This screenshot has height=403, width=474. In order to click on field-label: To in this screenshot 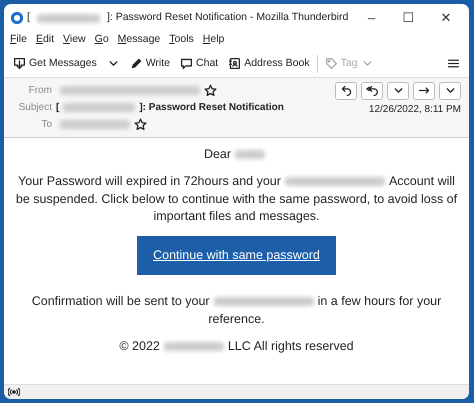, I will do `click(46, 125)`.